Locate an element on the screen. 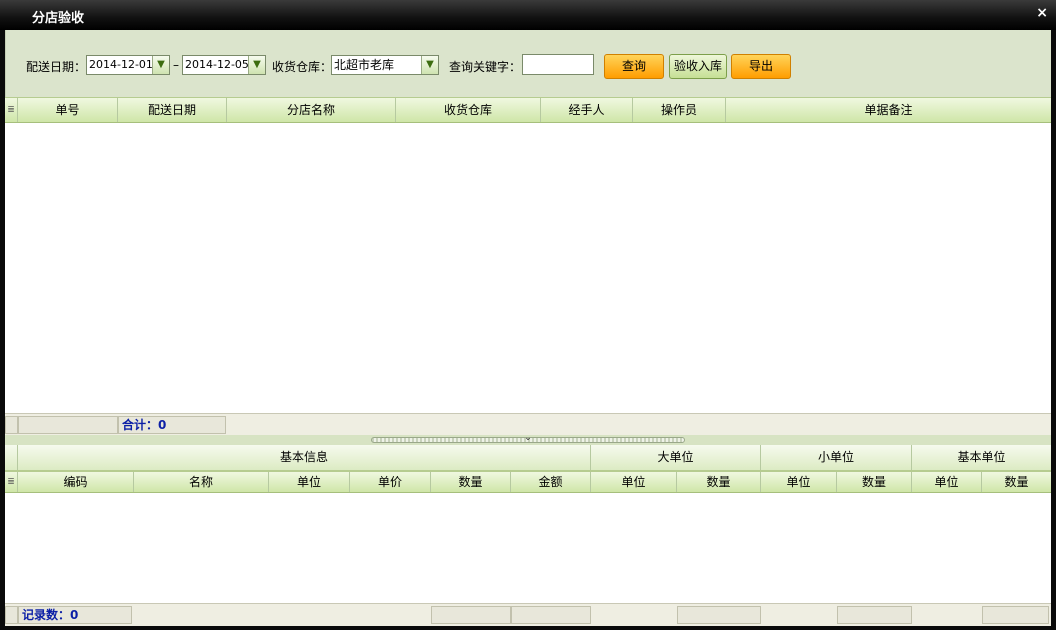 This screenshot has height=630, width=1056. panel-splitter: ⌄ is located at coordinates (528, 439).